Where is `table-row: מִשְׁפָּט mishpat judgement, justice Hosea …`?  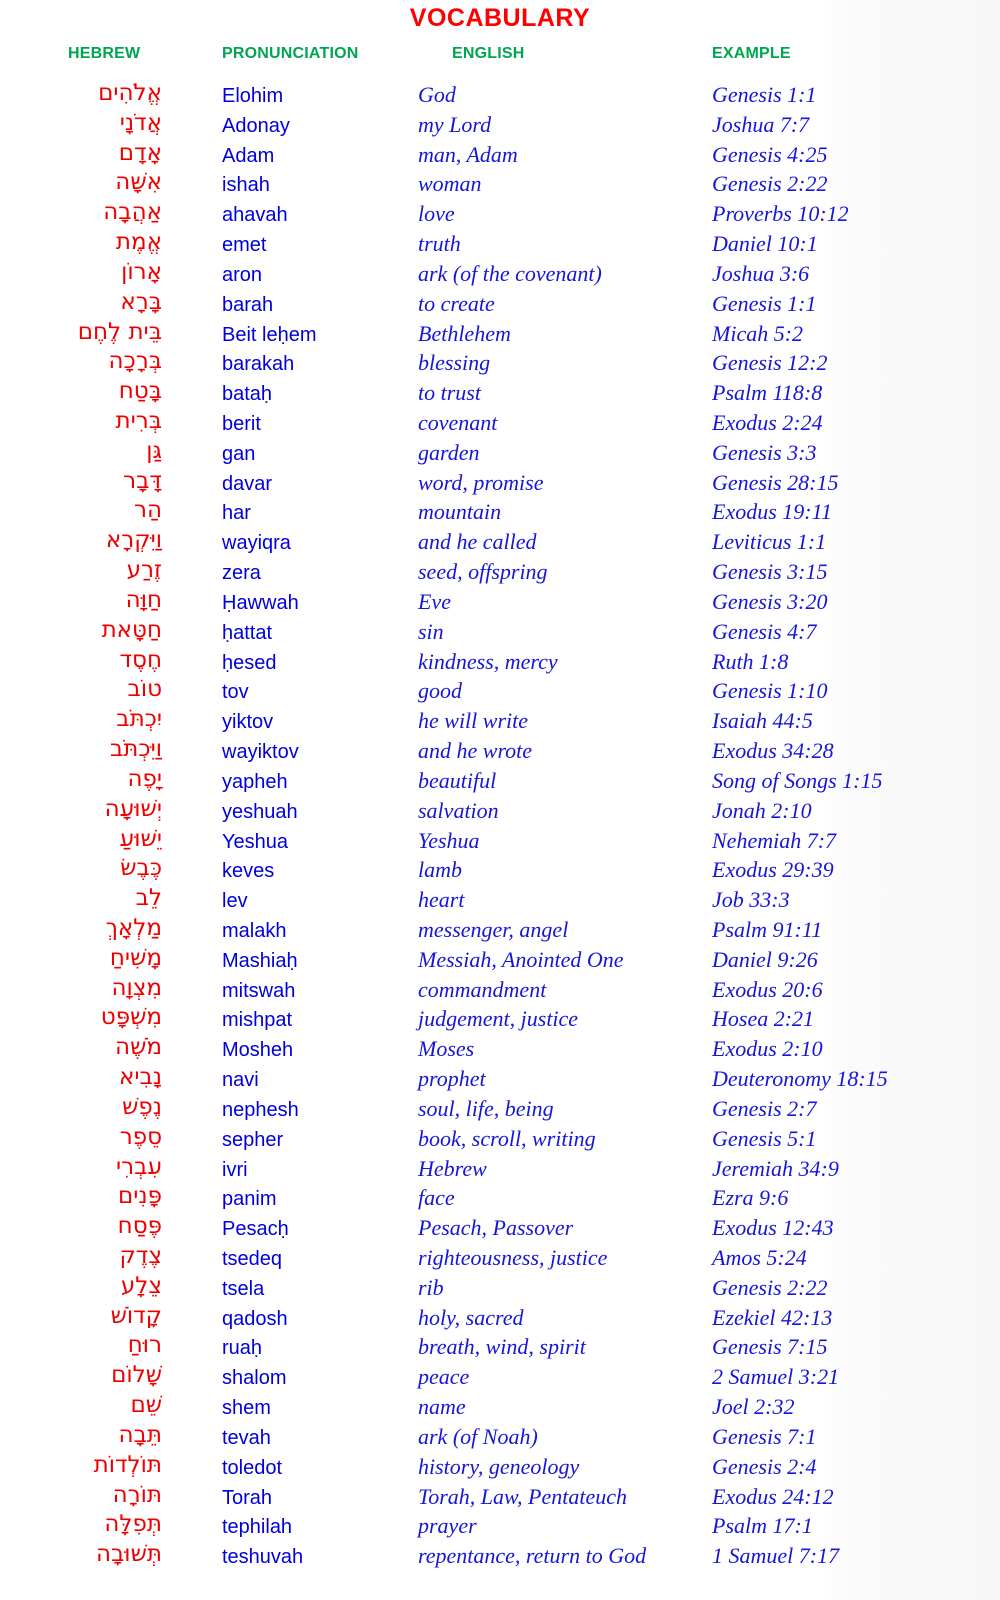 table-row: מִשְׁפָּט mishpat judgement, justice Hosea … is located at coordinates (500, 1020).